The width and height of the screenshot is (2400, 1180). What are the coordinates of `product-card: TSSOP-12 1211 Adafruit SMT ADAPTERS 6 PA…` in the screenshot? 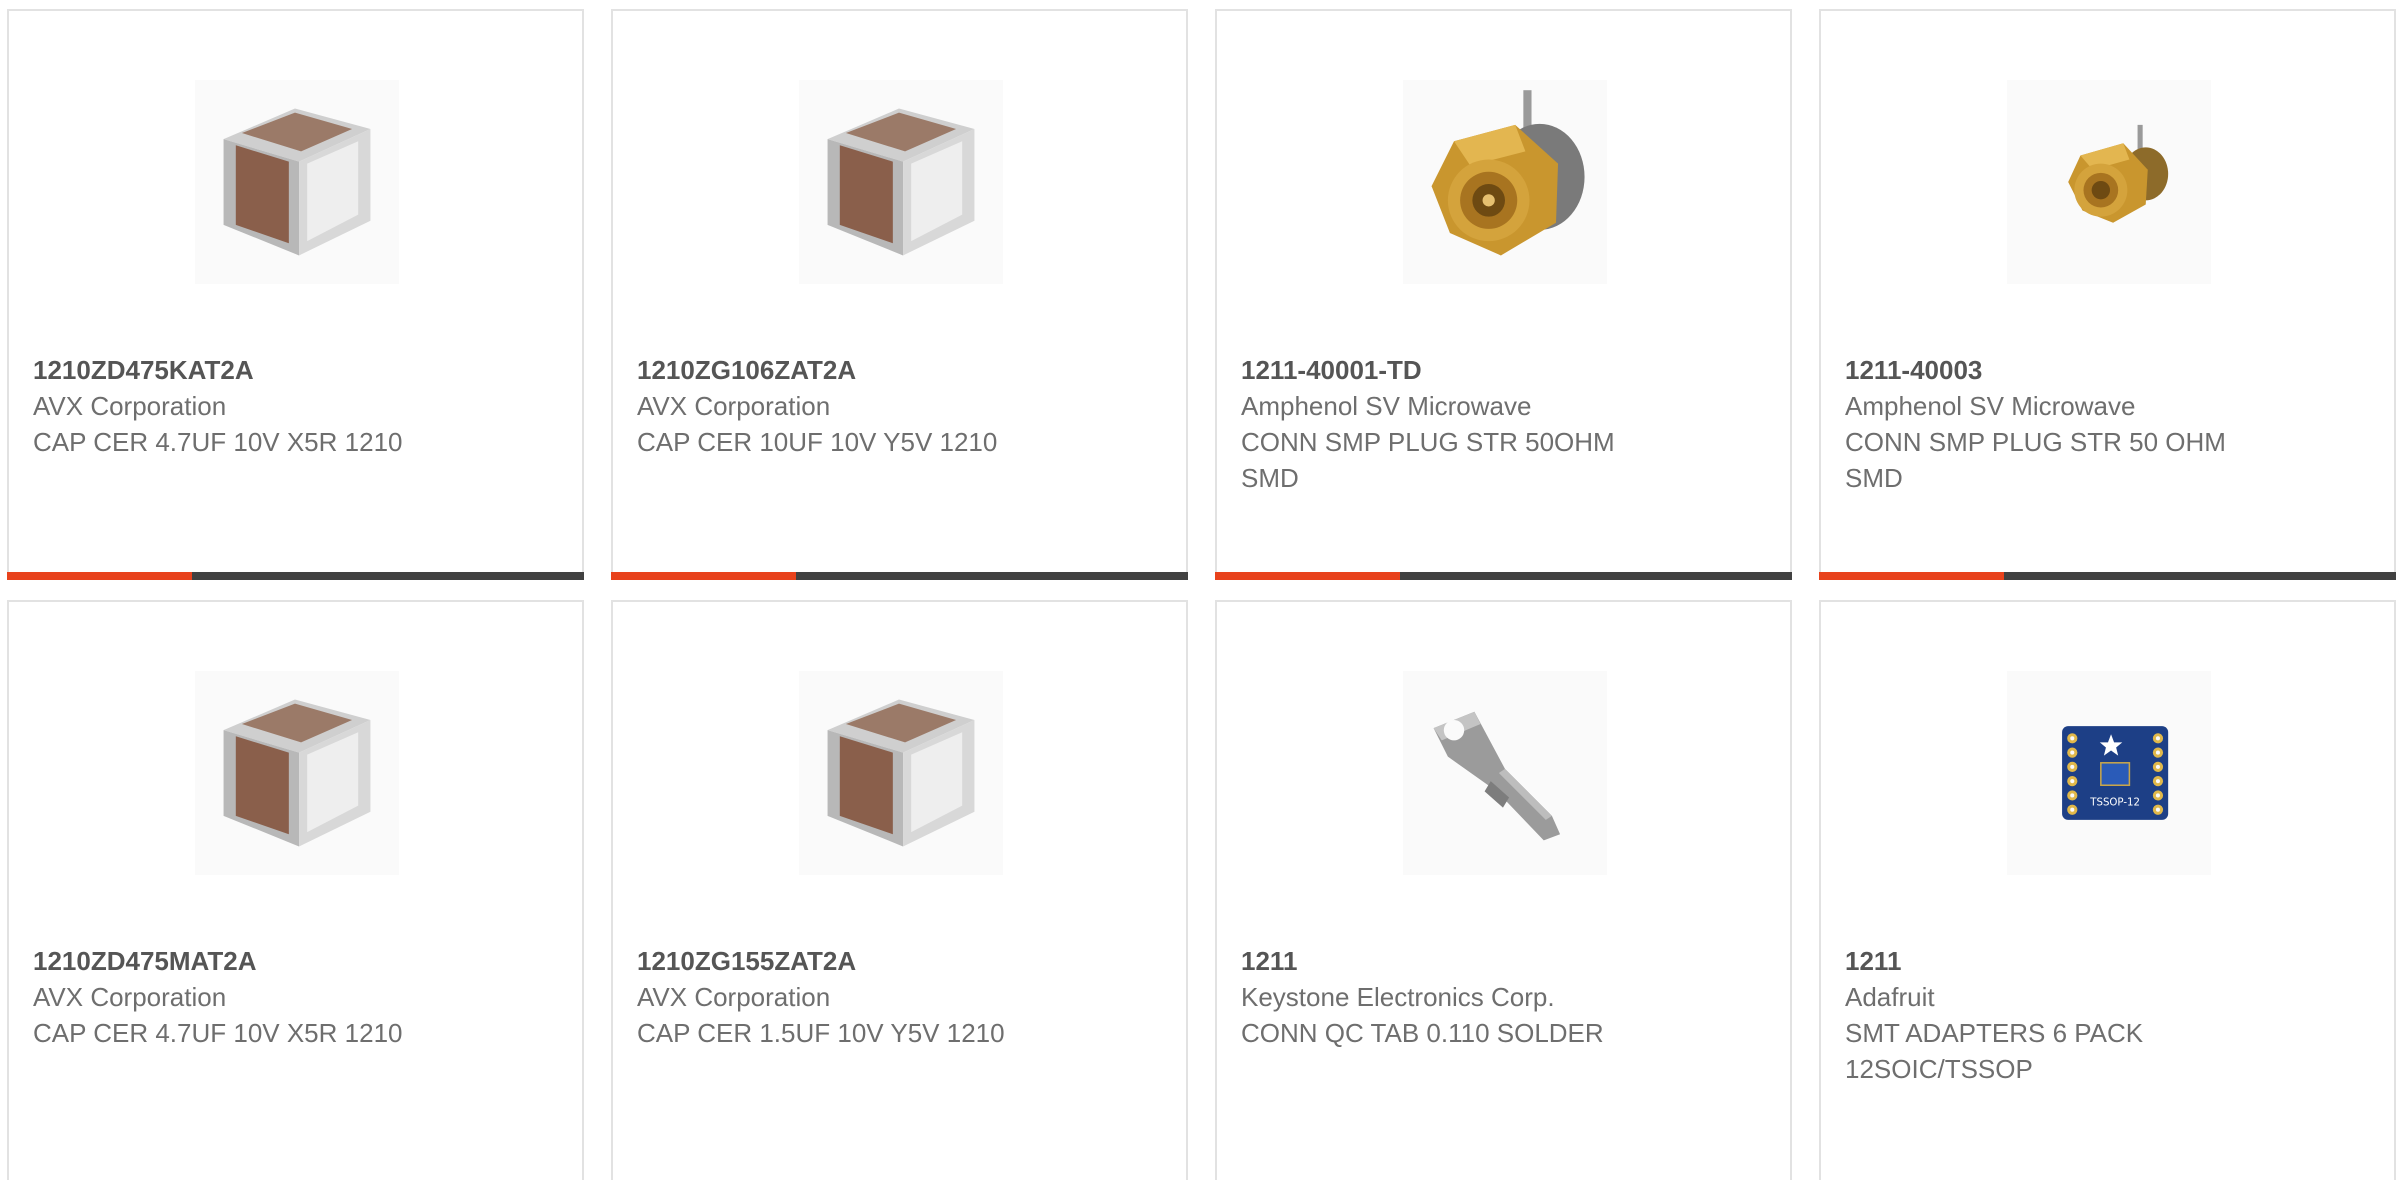 It's located at (2107, 890).